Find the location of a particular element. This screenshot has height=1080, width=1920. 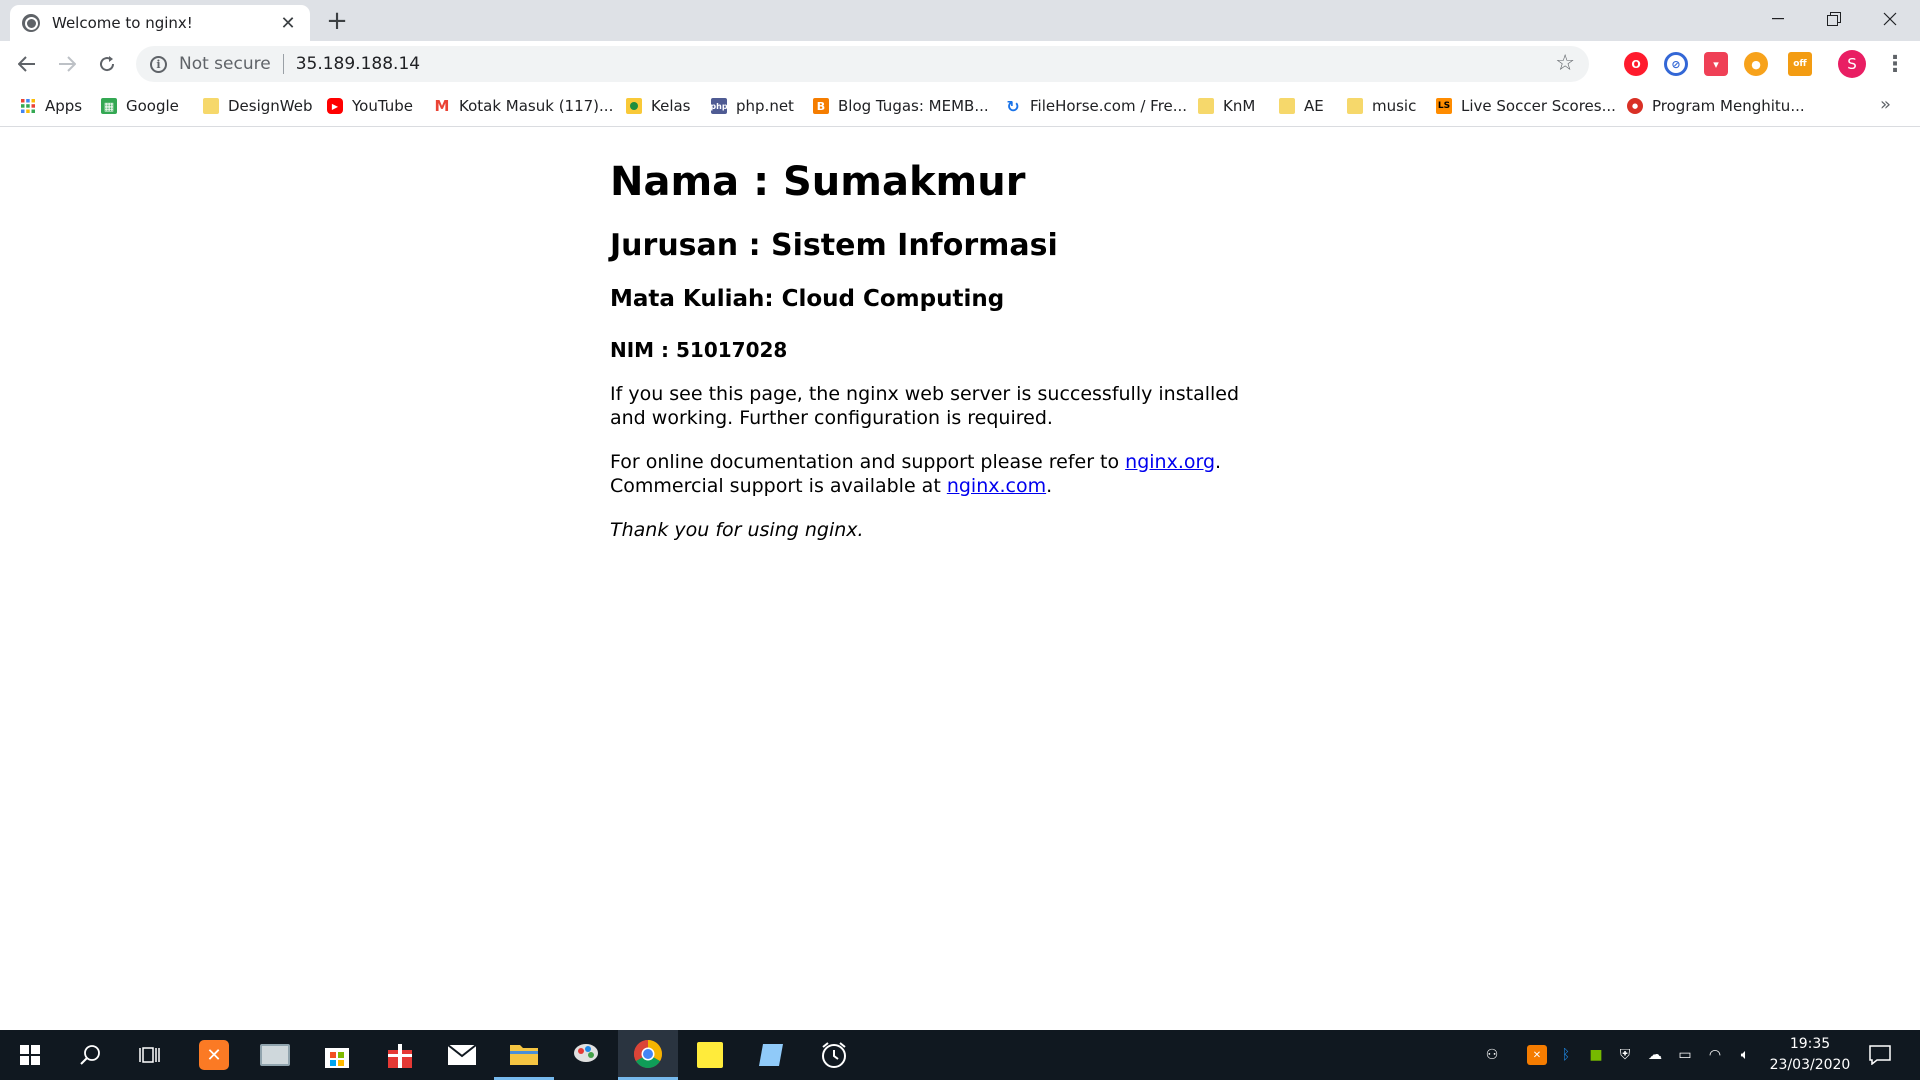

gmail-icon: M is located at coordinates (442, 106).